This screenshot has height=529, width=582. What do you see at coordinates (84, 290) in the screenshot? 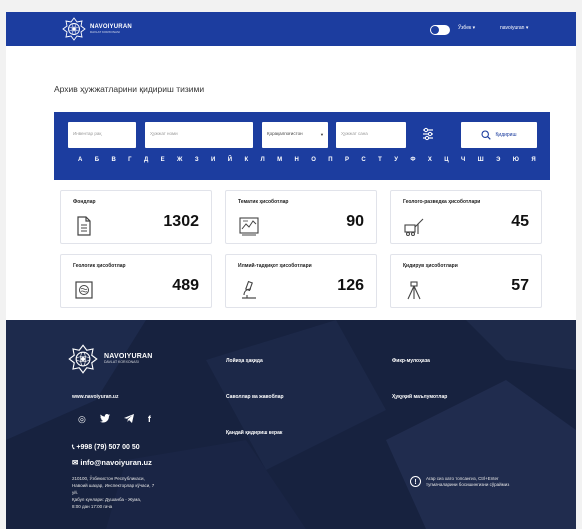
I see `map-icon` at bounding box center [84, 290].